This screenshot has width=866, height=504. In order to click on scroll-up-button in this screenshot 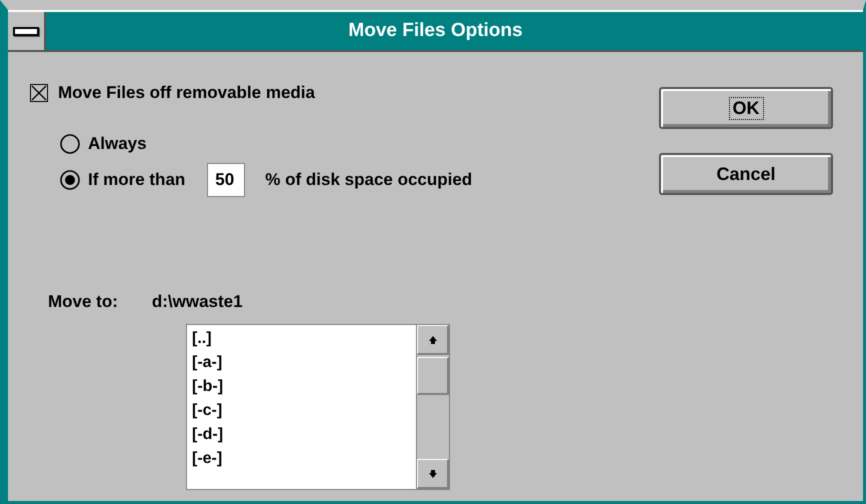, I will do `click(433, 340)`.